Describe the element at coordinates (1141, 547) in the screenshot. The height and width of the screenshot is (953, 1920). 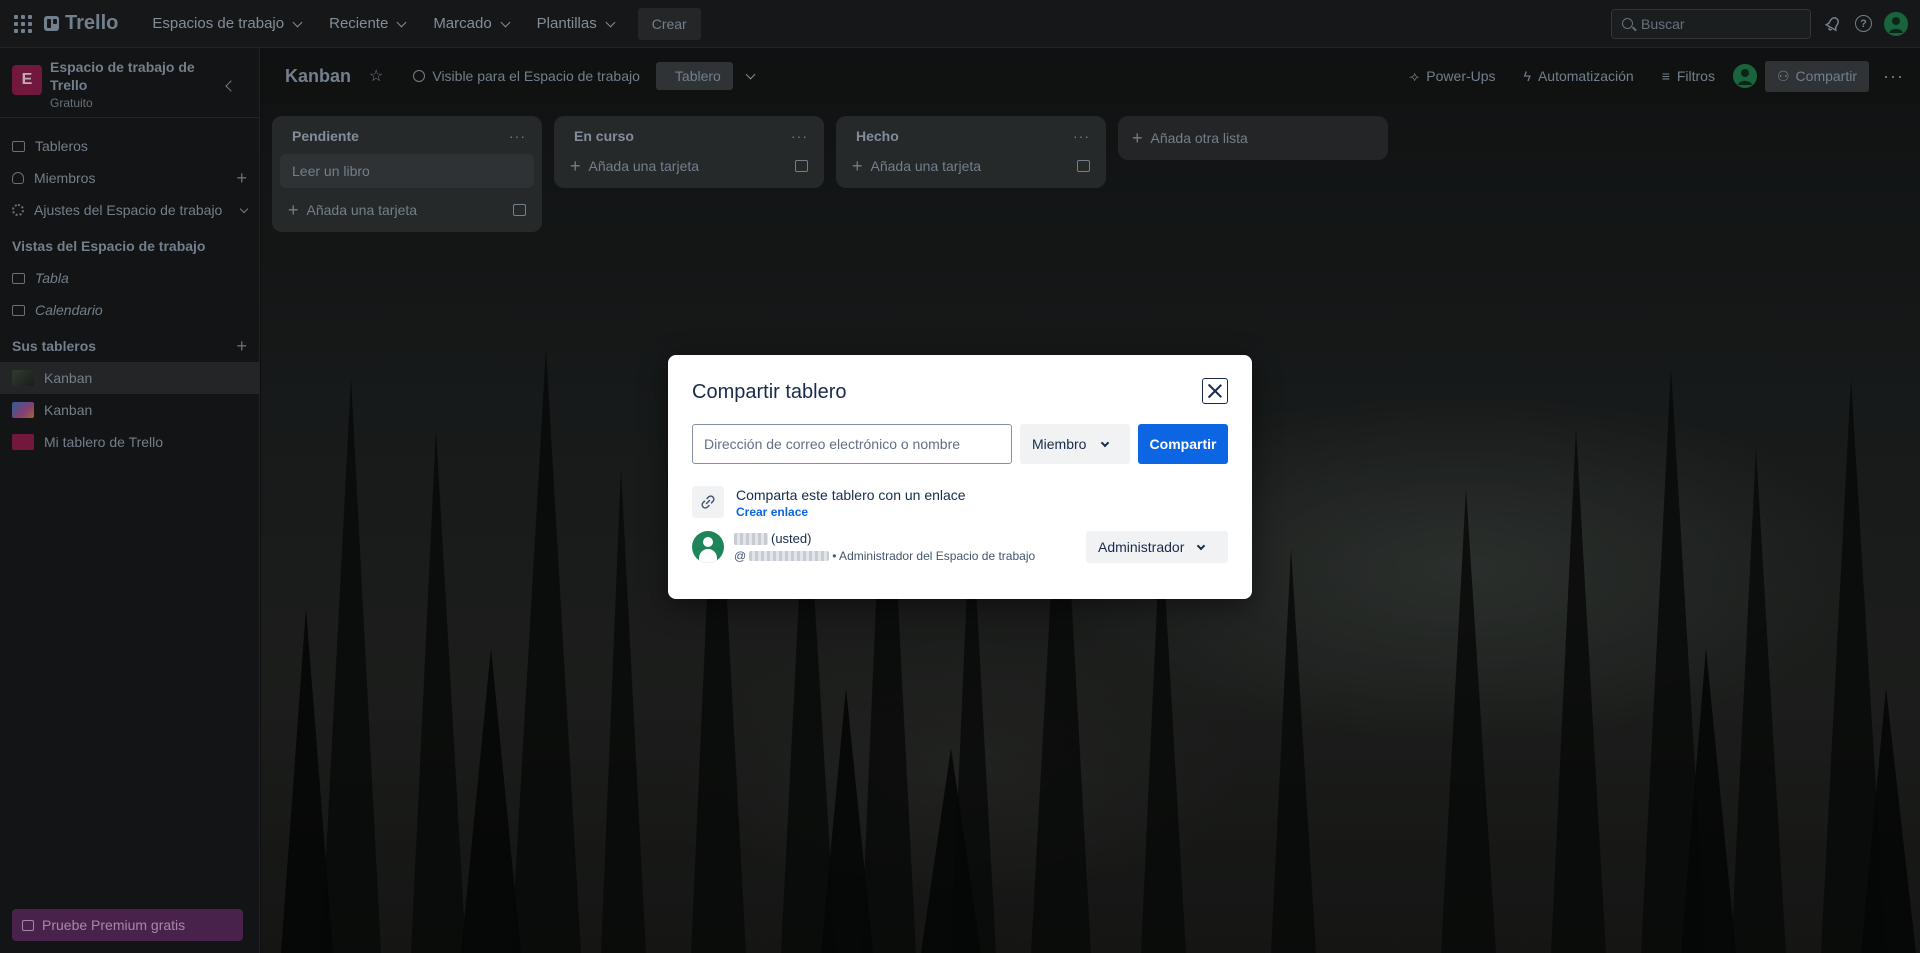
I see `member-role-label: Administrador` at that location.